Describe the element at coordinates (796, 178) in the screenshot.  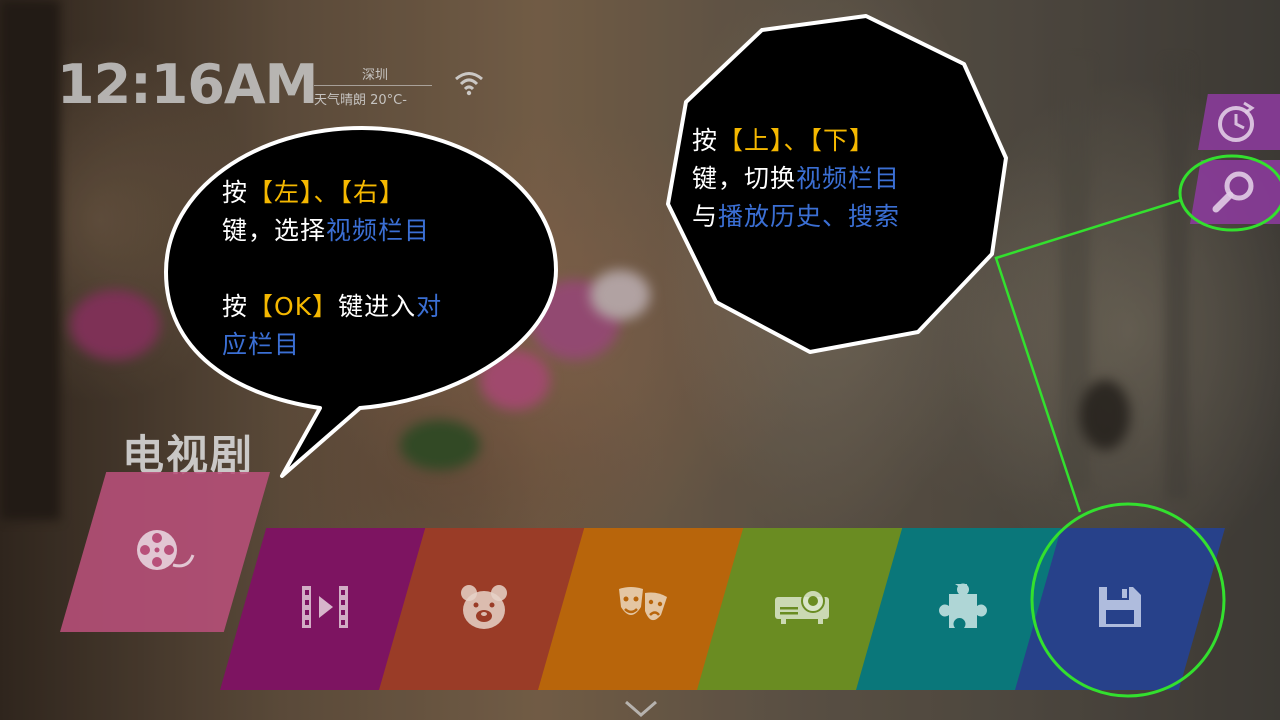
I see `tip-text-right: 按【上】、【下】 键，切换视频栏目 与播放历史、搜索` at that location.